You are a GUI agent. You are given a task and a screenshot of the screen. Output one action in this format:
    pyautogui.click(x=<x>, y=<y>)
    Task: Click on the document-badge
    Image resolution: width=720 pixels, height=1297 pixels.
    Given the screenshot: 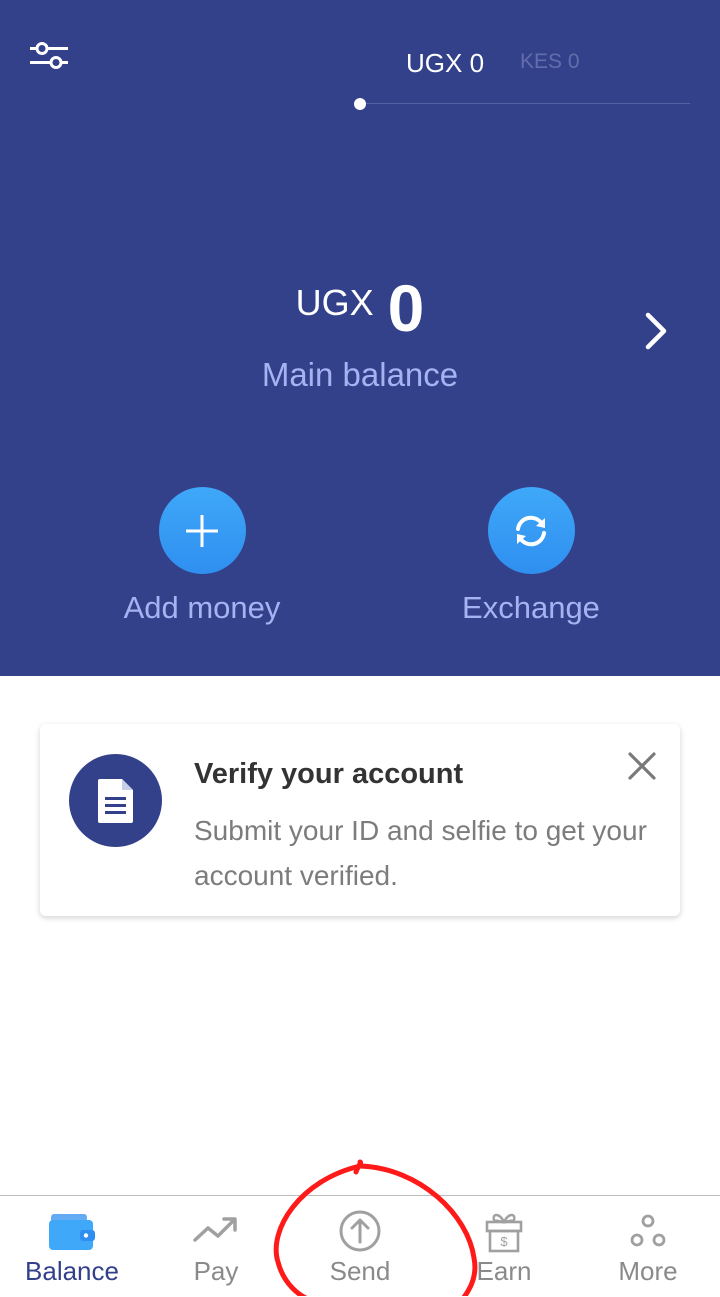 What is the action you would take?
    pyautogui.click(x=115, y=800)
    